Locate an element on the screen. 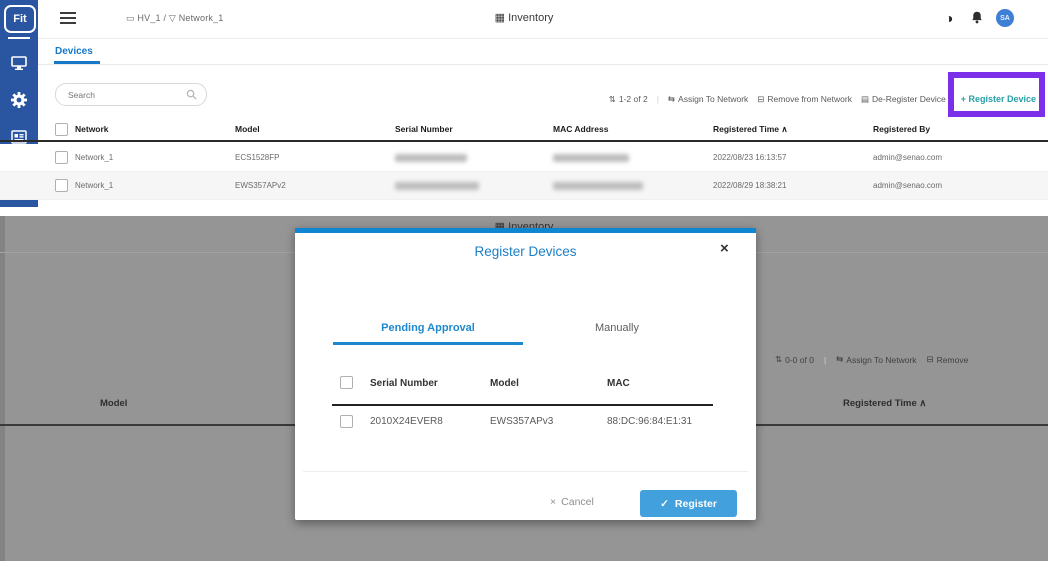 This screenshot has width=1048, height=567. dimmed-remove-button: Remove is located at coordinates (952, 359).